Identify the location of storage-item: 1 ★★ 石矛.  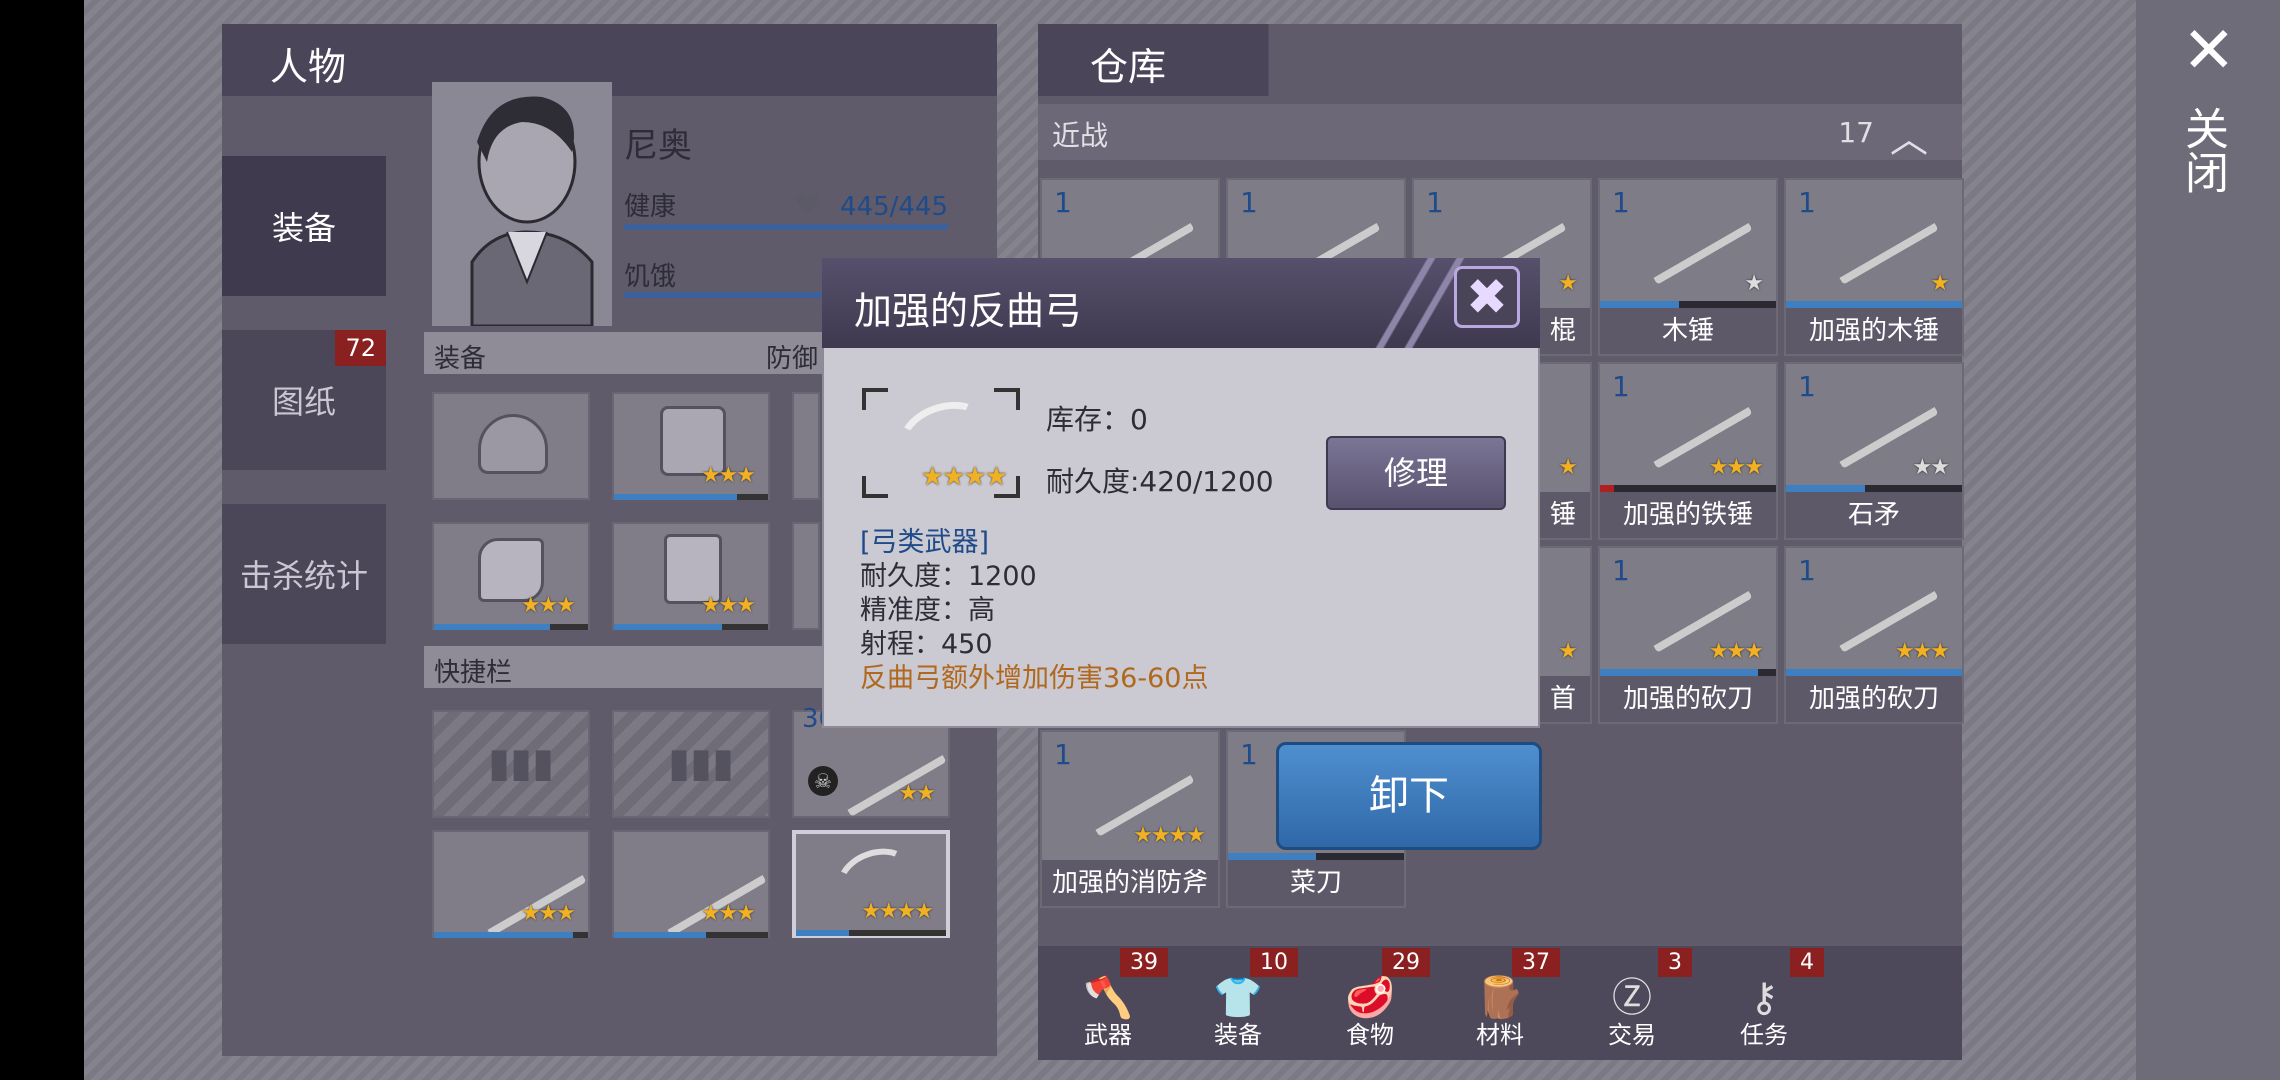
(1874, 451).